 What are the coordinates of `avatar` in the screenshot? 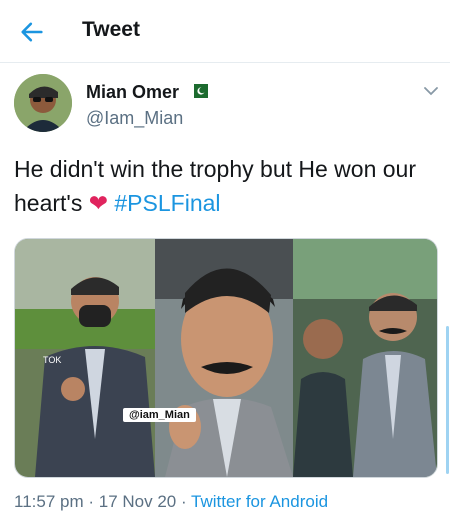 It's located at (43, 103).